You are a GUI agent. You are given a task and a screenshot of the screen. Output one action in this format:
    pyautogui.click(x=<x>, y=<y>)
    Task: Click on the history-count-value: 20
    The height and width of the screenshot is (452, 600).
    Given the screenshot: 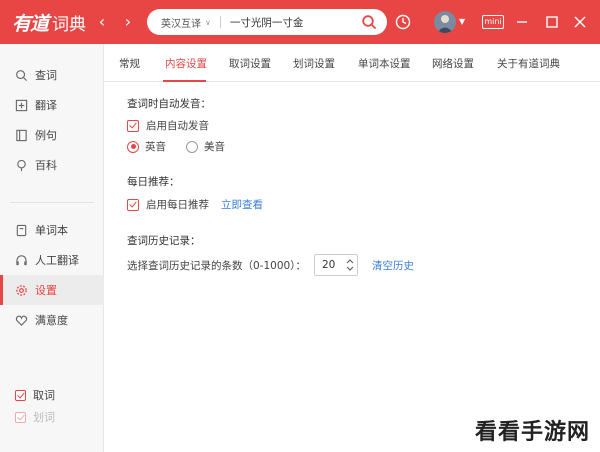 What is the action you would take?
    pyautogui.click(x=328, y=265)
    